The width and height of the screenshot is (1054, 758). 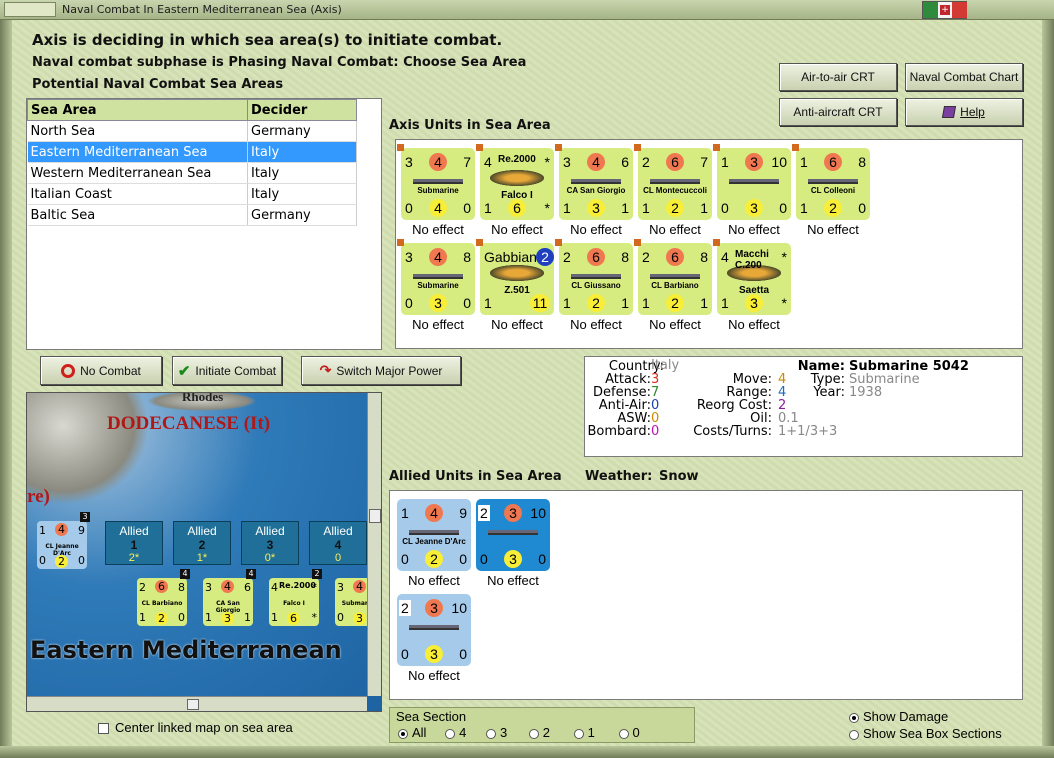 I want to click on show-damage-radio, so click(x=854, y=717).